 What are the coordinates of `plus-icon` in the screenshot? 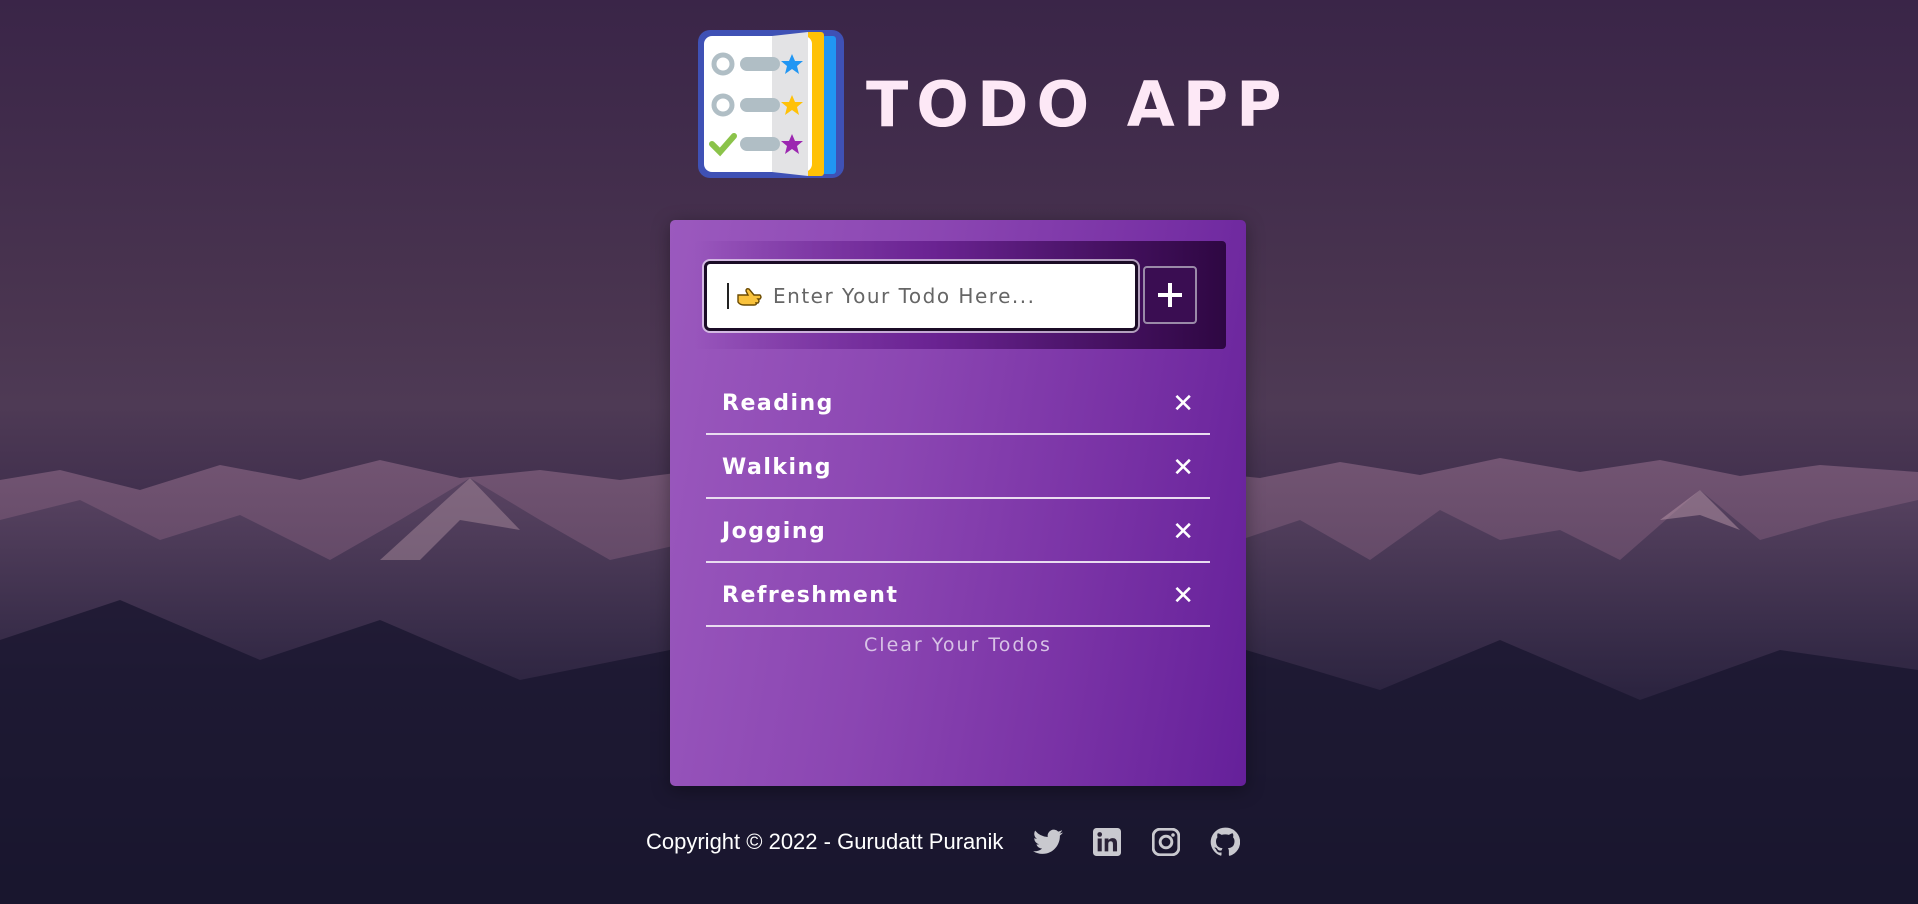 It's located at (1170, 295).